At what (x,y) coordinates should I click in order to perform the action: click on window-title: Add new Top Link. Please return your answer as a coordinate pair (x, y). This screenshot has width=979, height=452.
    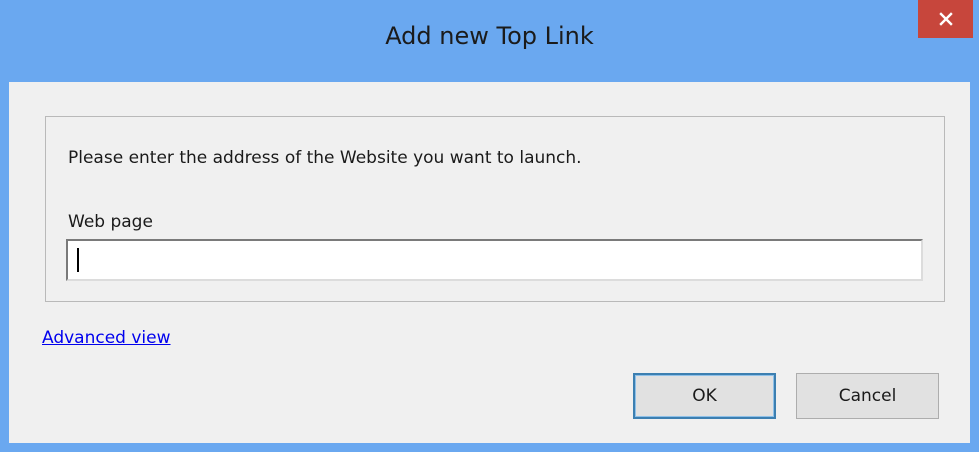
    Looking at the image, I should click on (489, 36).